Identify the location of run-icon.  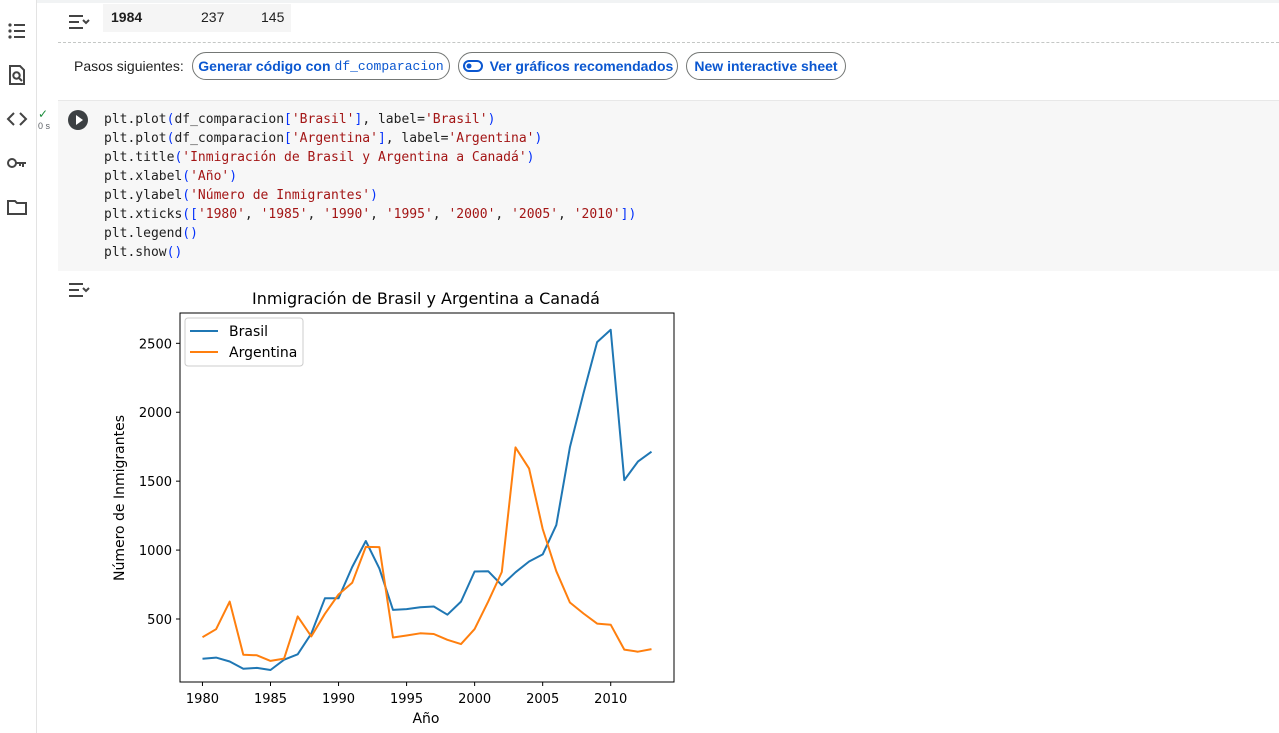
(78, 120).